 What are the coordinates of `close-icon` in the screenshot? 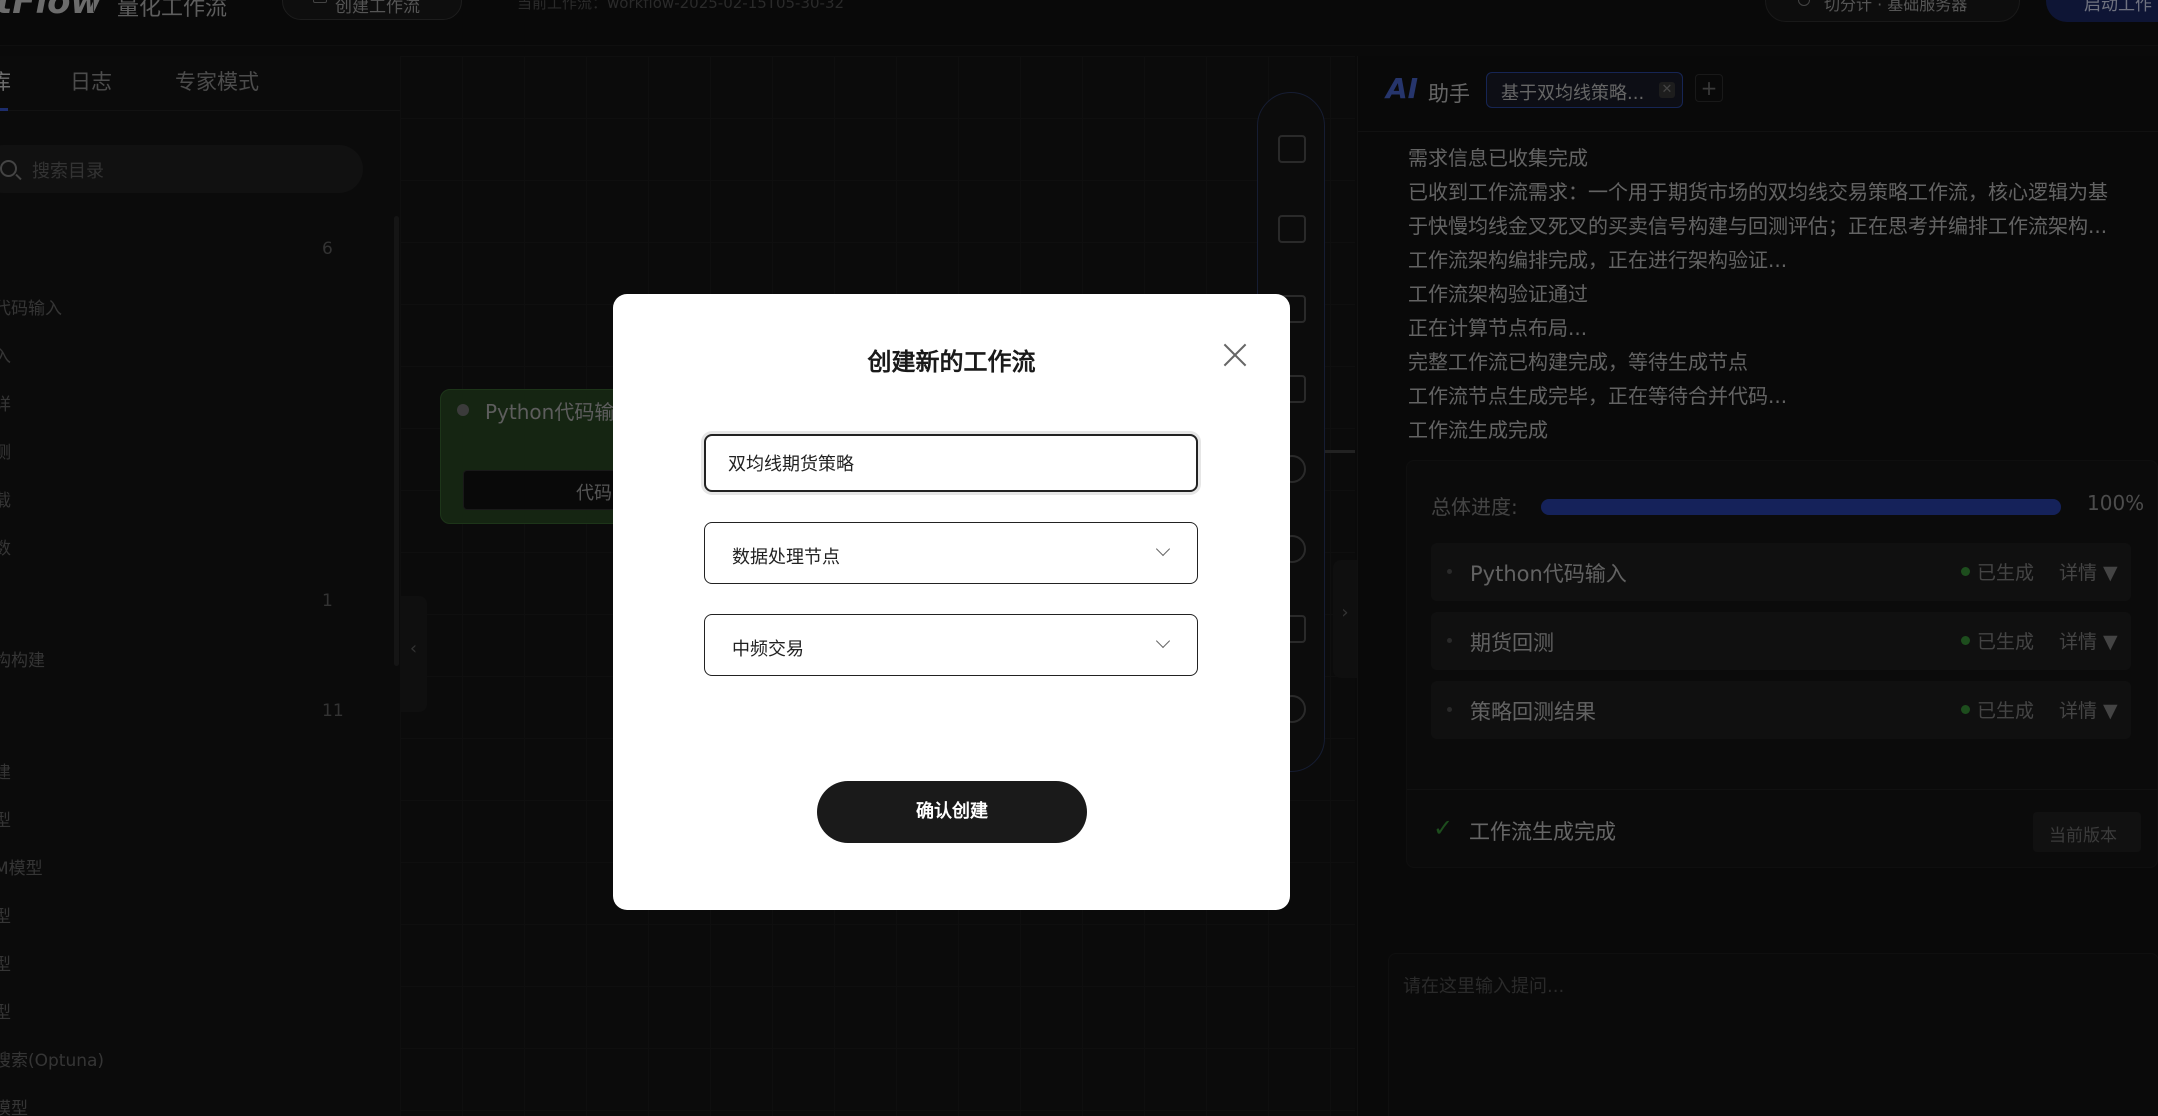 It's located at (1235, 355).